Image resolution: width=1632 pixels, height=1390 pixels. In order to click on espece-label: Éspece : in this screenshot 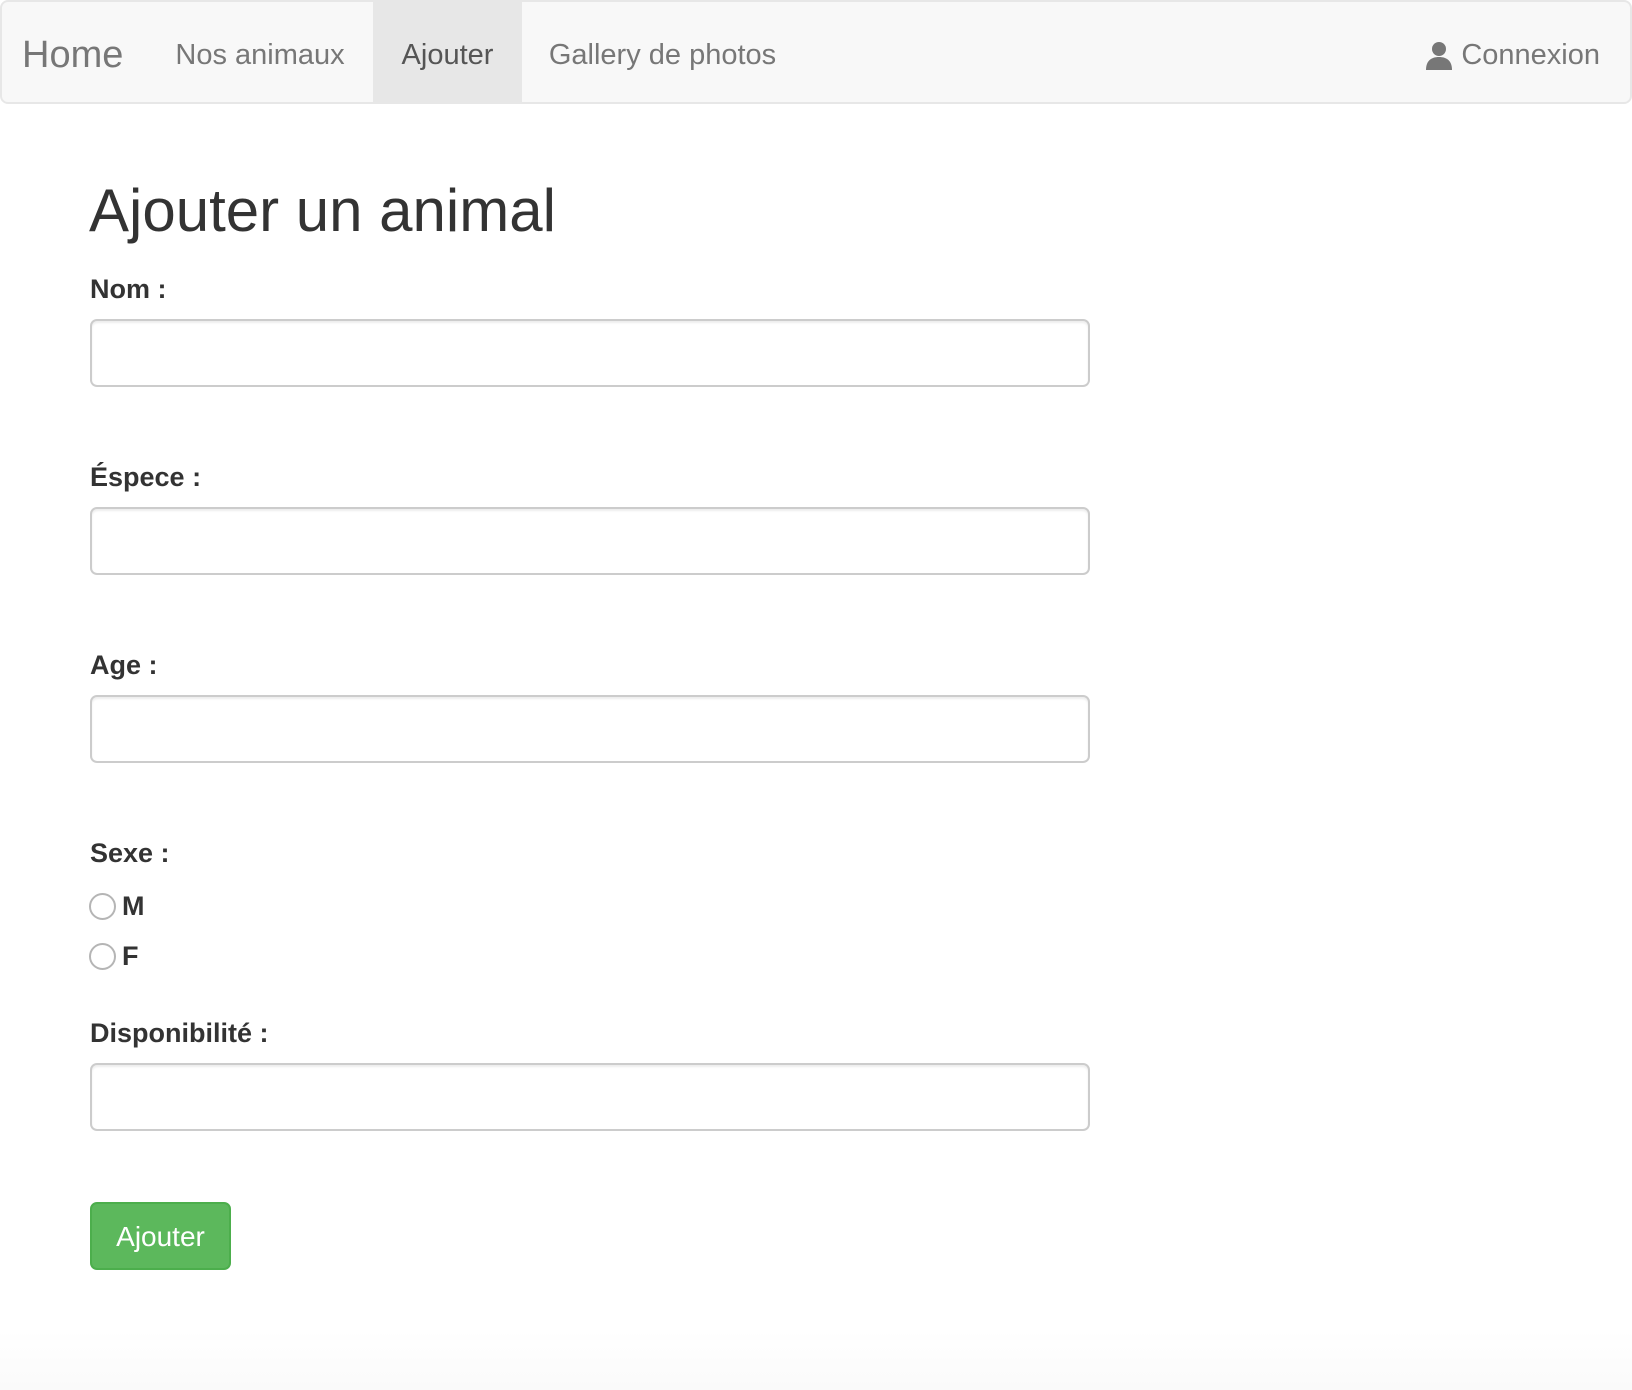, I will do `click(146, 477)`.